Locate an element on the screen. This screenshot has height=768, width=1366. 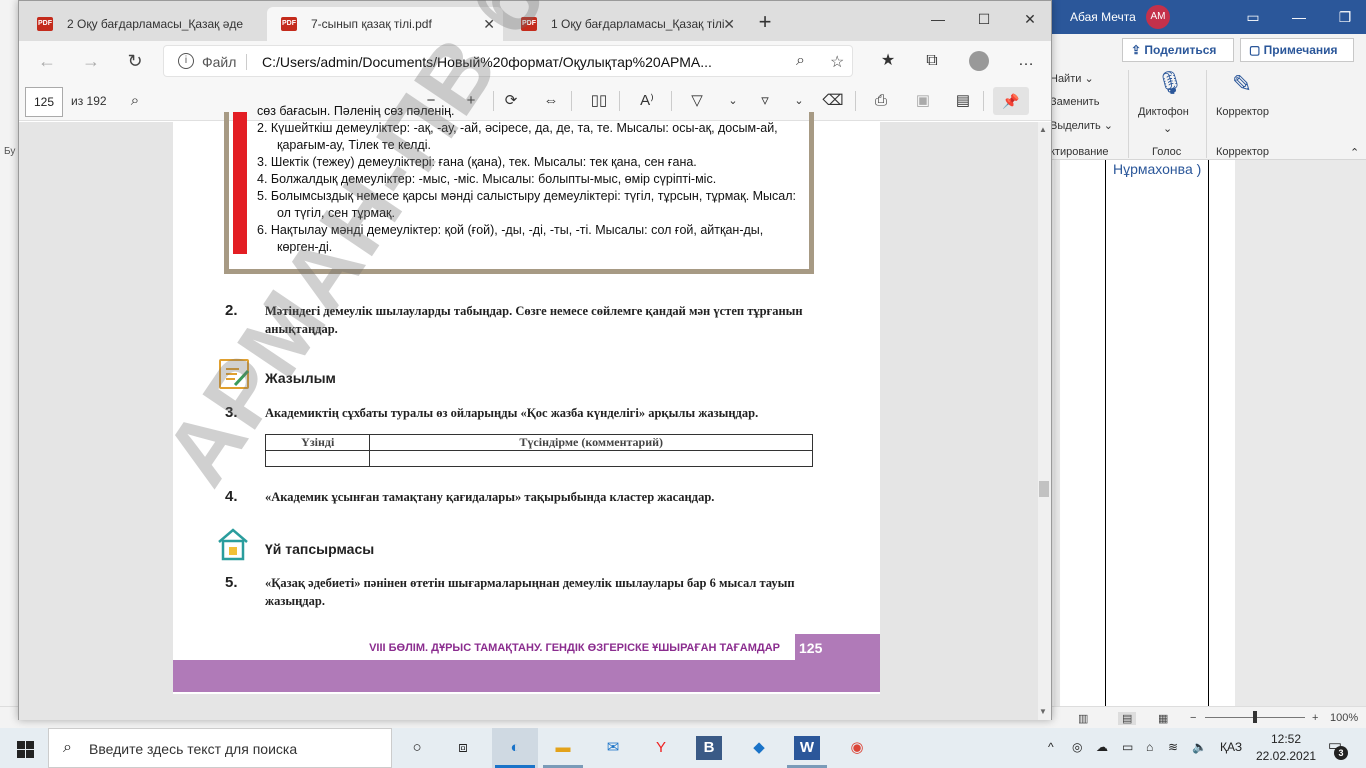
wifi-icon: ≋ is located at coordinates (1173, 747).